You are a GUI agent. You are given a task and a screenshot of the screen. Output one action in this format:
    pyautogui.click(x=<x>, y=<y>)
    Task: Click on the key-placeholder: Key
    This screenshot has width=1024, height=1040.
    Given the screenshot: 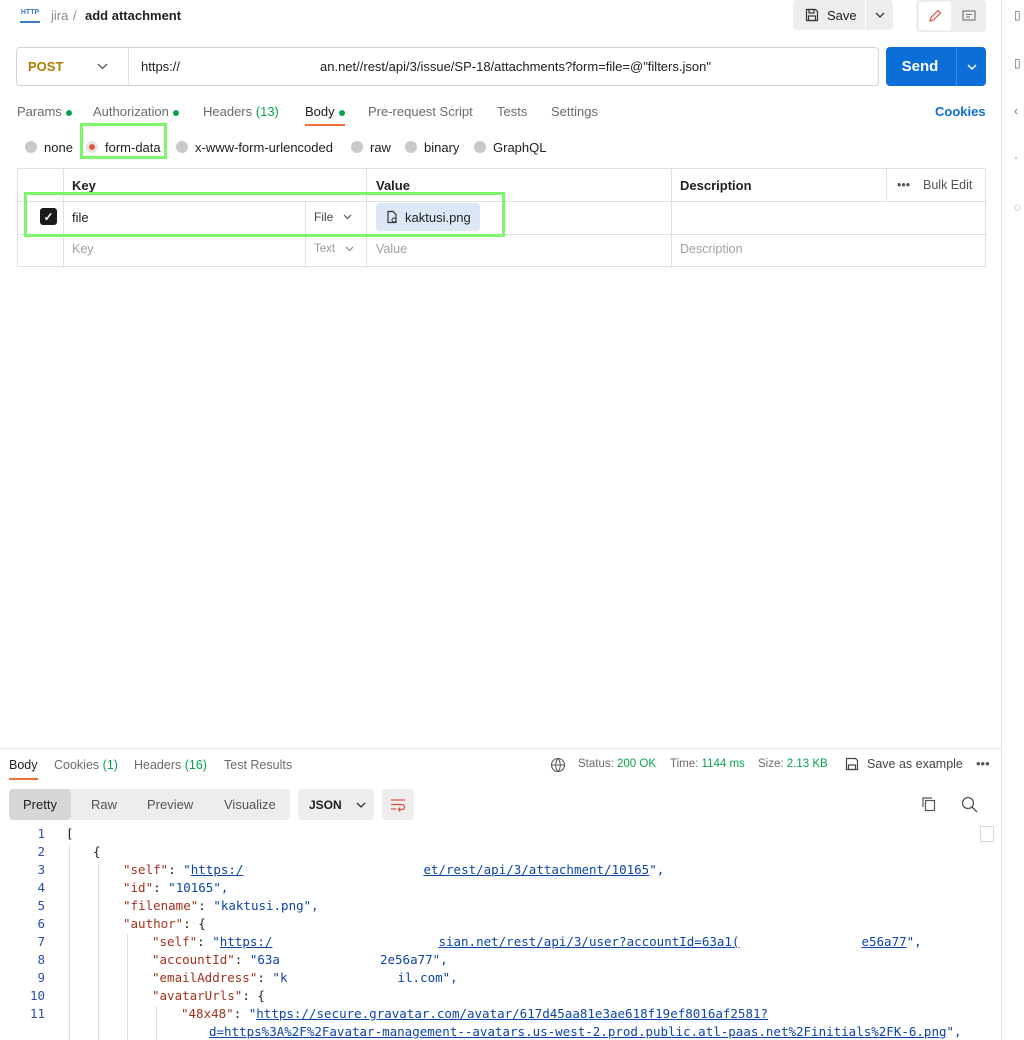 What is the action you would take?
    pyautogui.click(x=83, y=249)
    